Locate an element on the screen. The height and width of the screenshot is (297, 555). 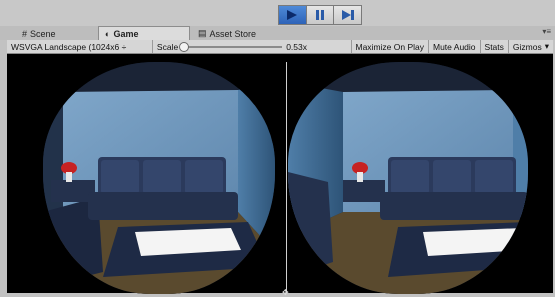
pause-button is located at coordinates (320, 15).